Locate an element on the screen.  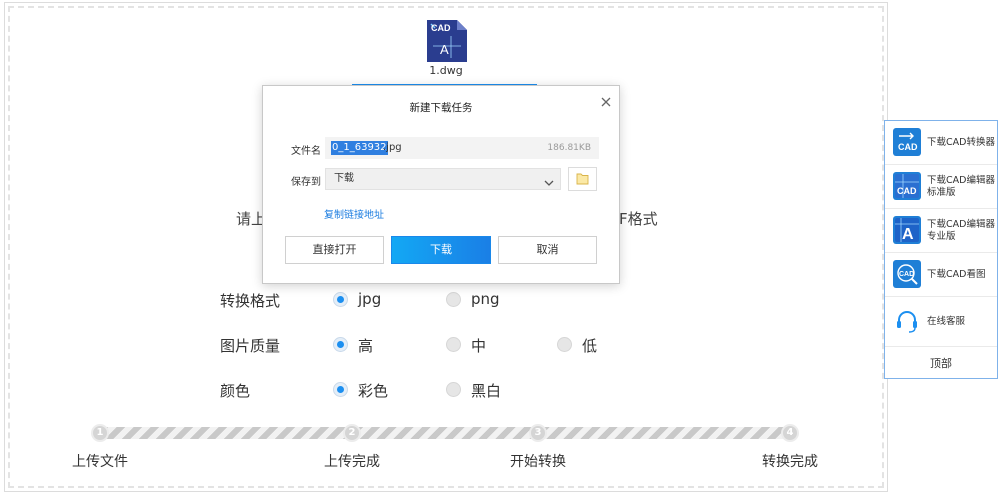
cad-editor-standard-icon: CAD is located at coordinates (907, 186).